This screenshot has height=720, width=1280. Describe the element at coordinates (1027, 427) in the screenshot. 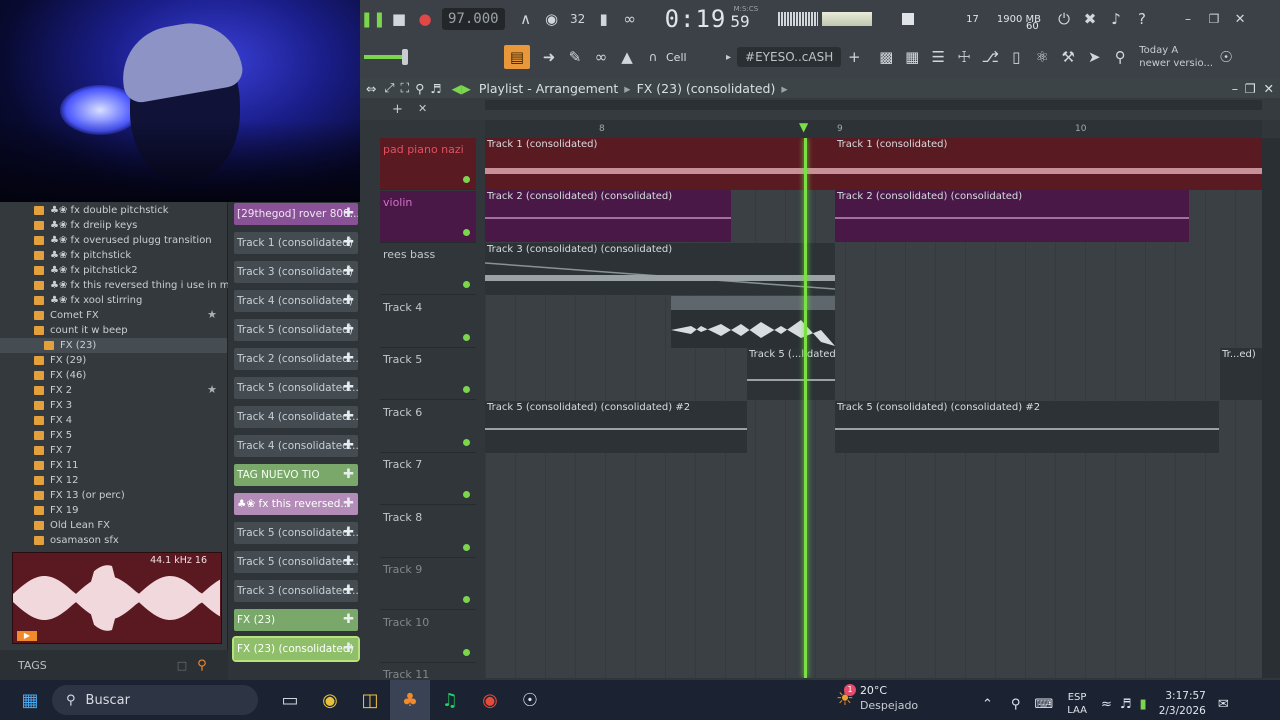

I see `clip-track6-b: Track 5 (consolidated) (consolidated) #2` at that location.